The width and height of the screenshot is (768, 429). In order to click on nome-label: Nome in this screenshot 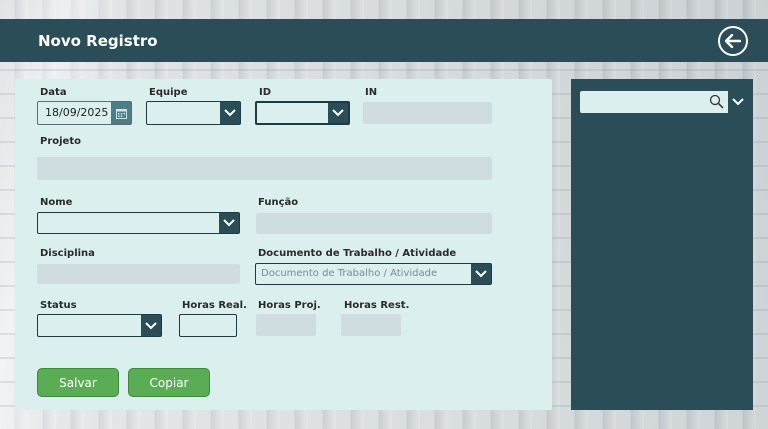, I will do `click(56, 202)`.